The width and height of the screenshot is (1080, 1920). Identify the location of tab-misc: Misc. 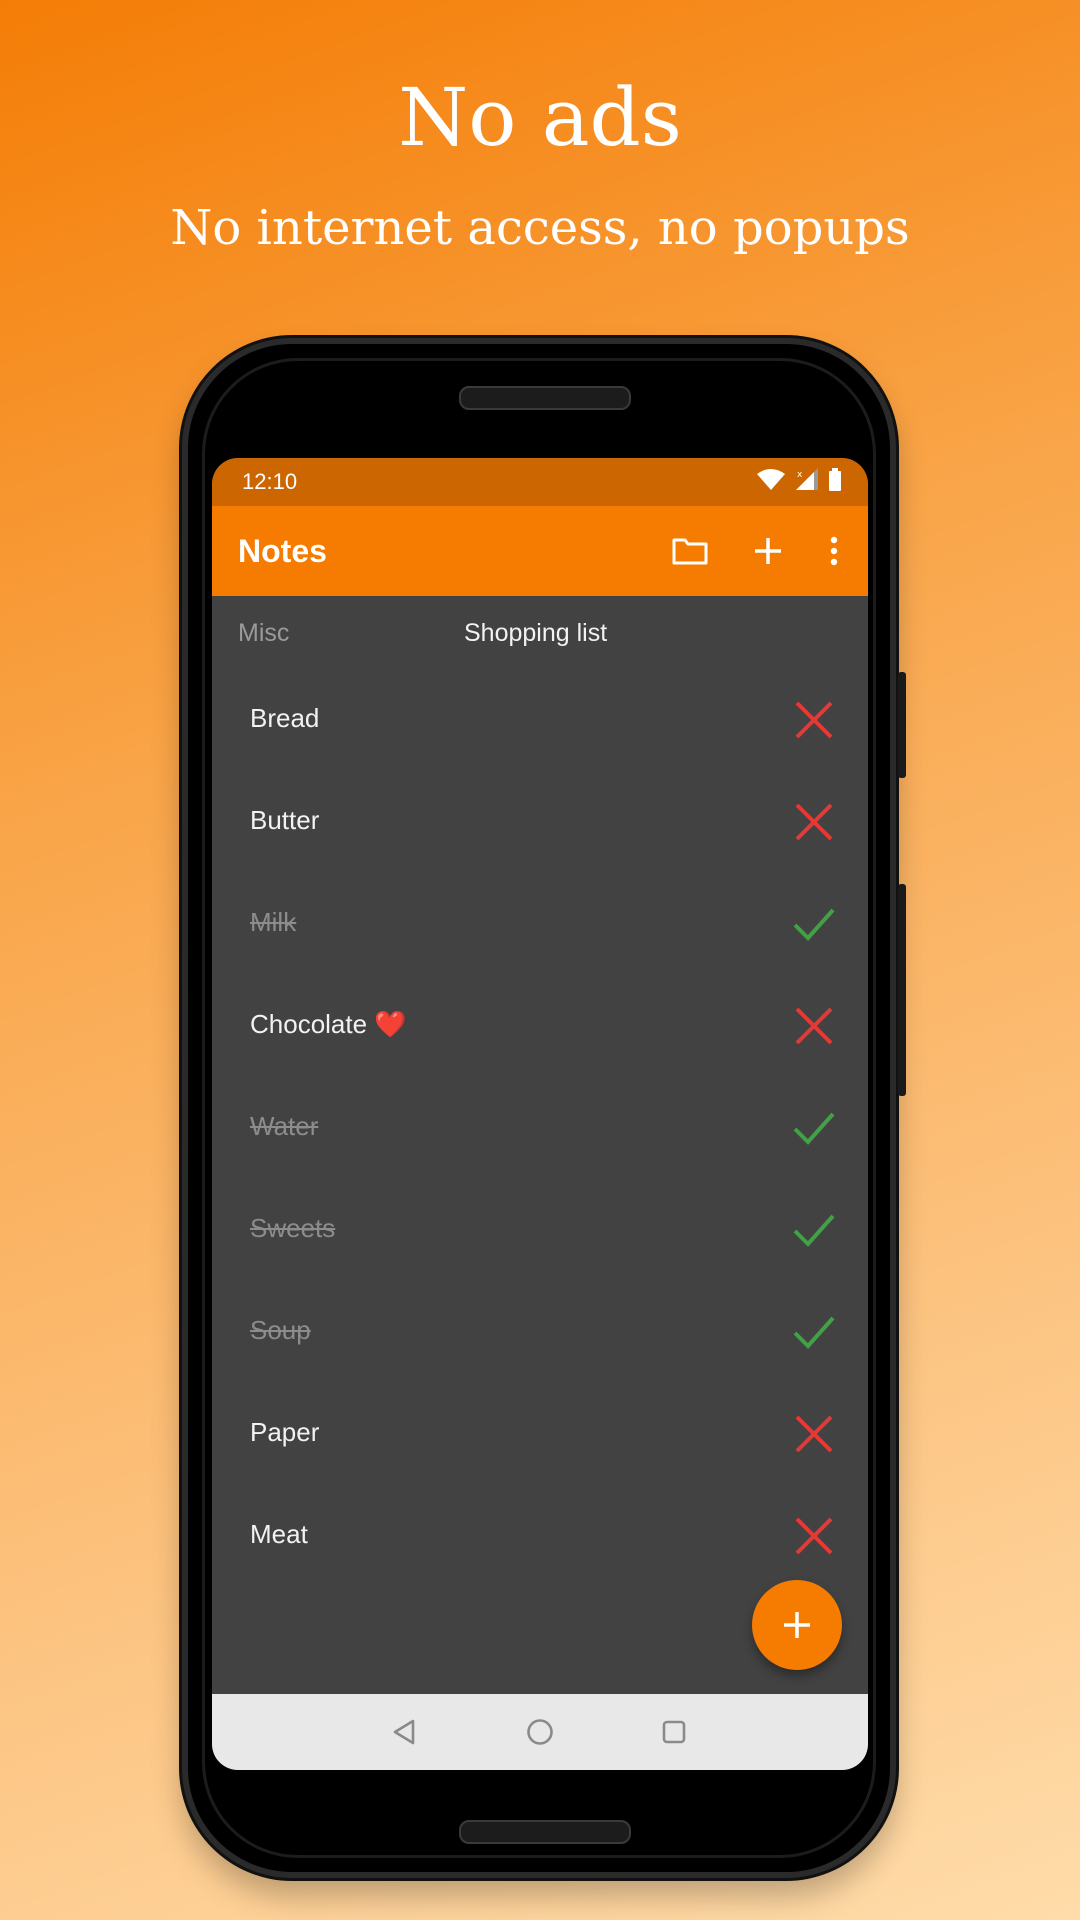
(263, 633).